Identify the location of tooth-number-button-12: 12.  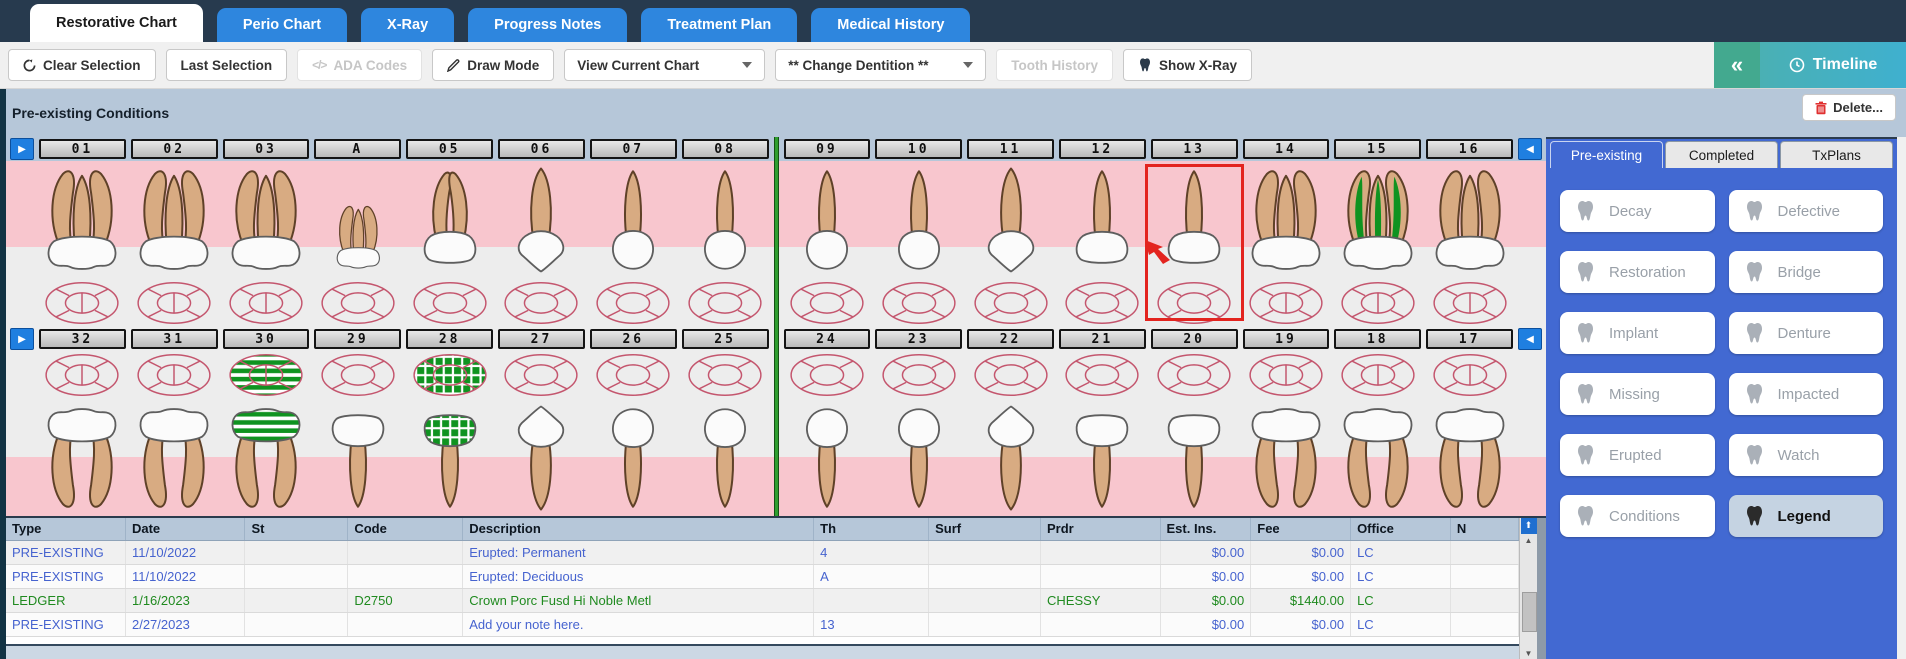
(1102, 149).